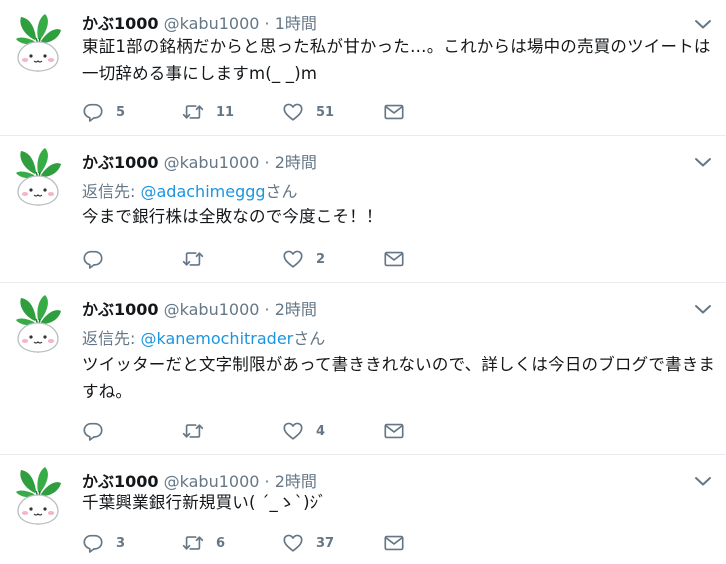 This screenshot has width=726, height=564. I want to click on reply-context: 返信先: @adachimegggさん, so click(190, 190).